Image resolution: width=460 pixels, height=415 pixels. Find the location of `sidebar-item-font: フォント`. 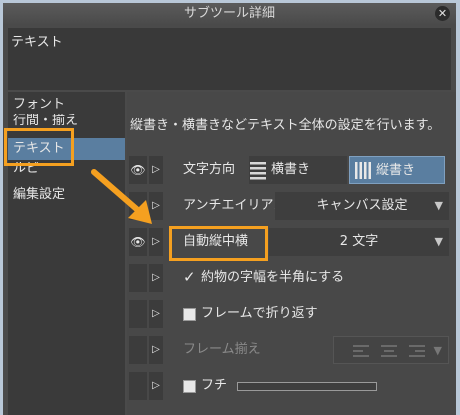

sidebar-item-font: フォント is located at coordinates (66, 105).